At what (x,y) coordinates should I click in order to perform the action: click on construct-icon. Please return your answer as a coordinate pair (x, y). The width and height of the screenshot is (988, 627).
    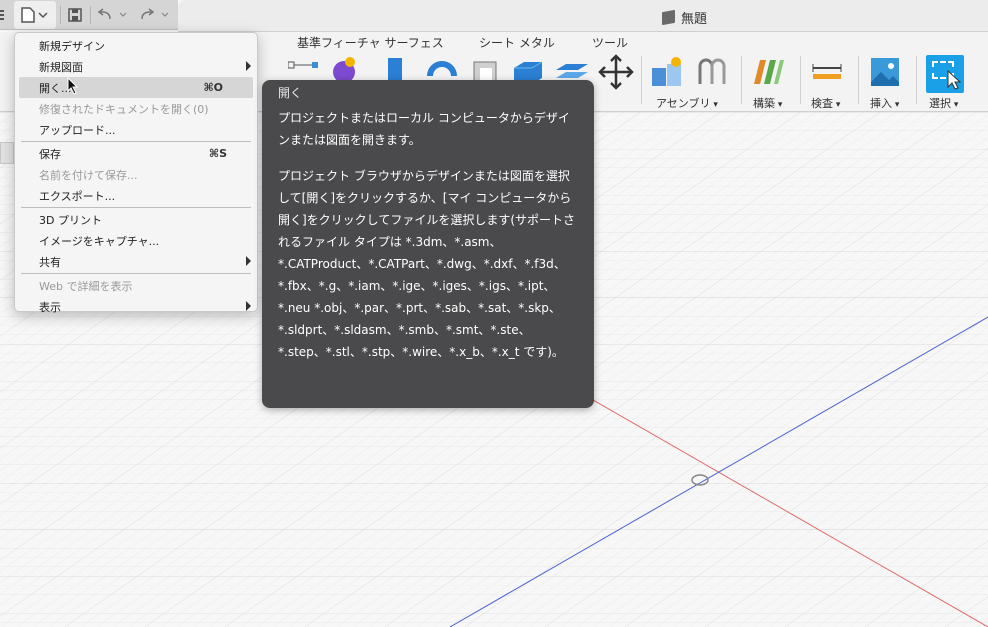
    Looking at the image, I should click on (768, 72).